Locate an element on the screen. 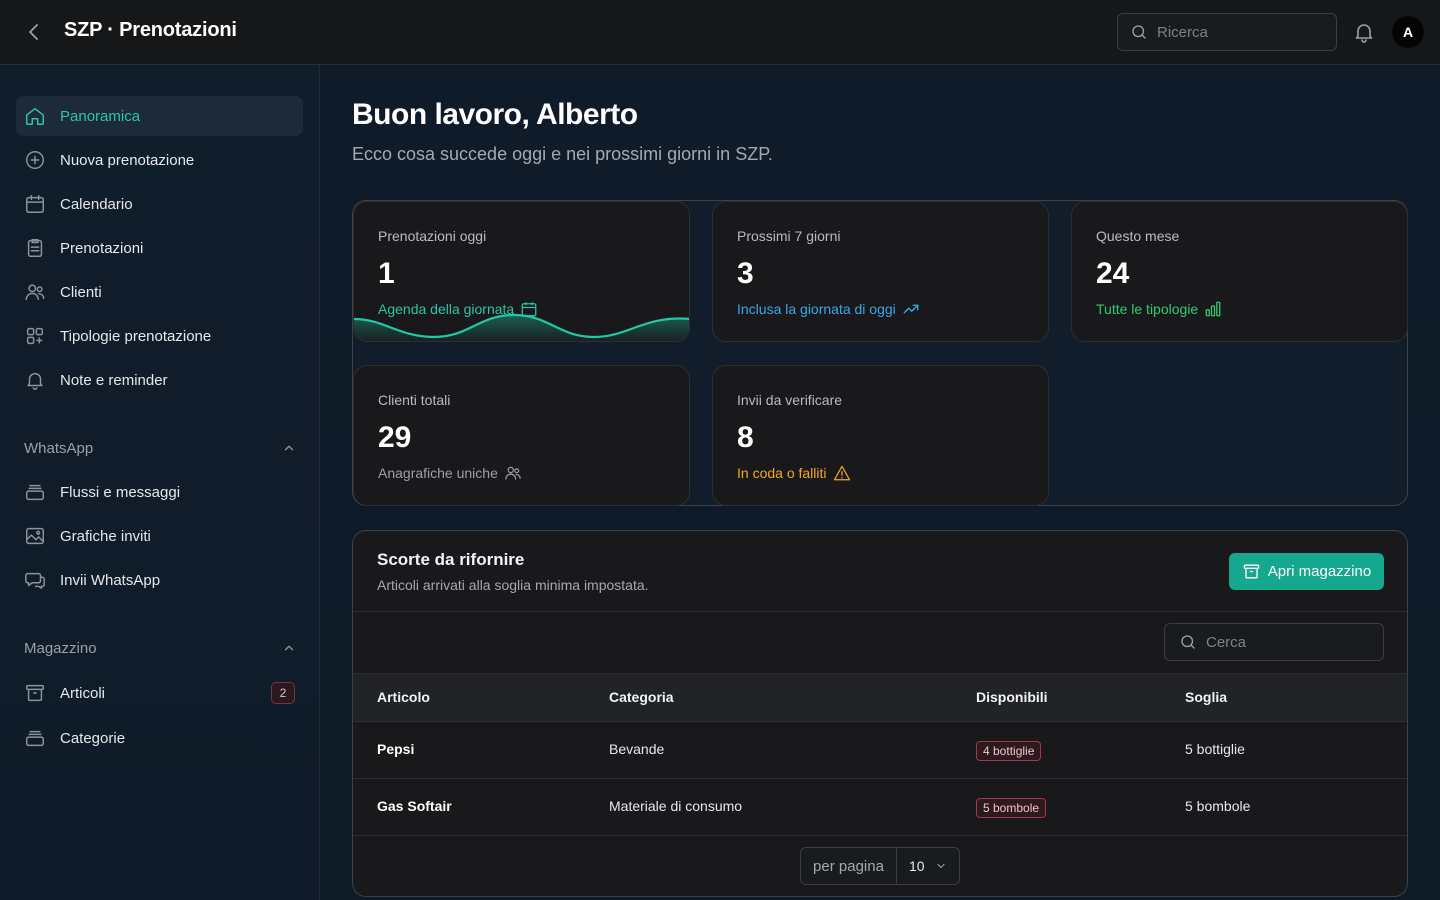 This screenshot has width=1440, height=900. sidebar-item-note-reminder: Note e reminder is located at coordinates (159, 380).